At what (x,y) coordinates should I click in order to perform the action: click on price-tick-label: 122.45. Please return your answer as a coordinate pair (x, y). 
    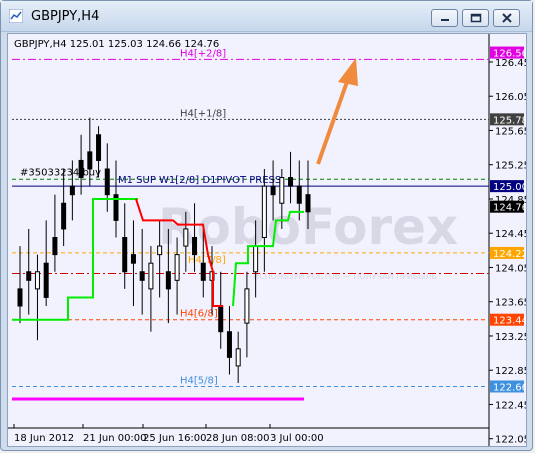
    Looking at the image, I should click on (510, 405).